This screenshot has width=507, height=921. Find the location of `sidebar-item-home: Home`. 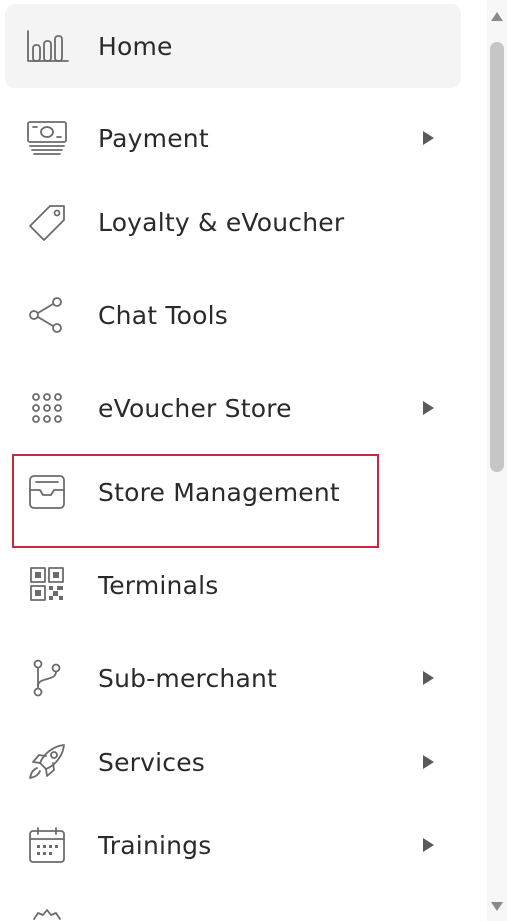

sidebar-item-home: Home is located at coordinates (233, 46).